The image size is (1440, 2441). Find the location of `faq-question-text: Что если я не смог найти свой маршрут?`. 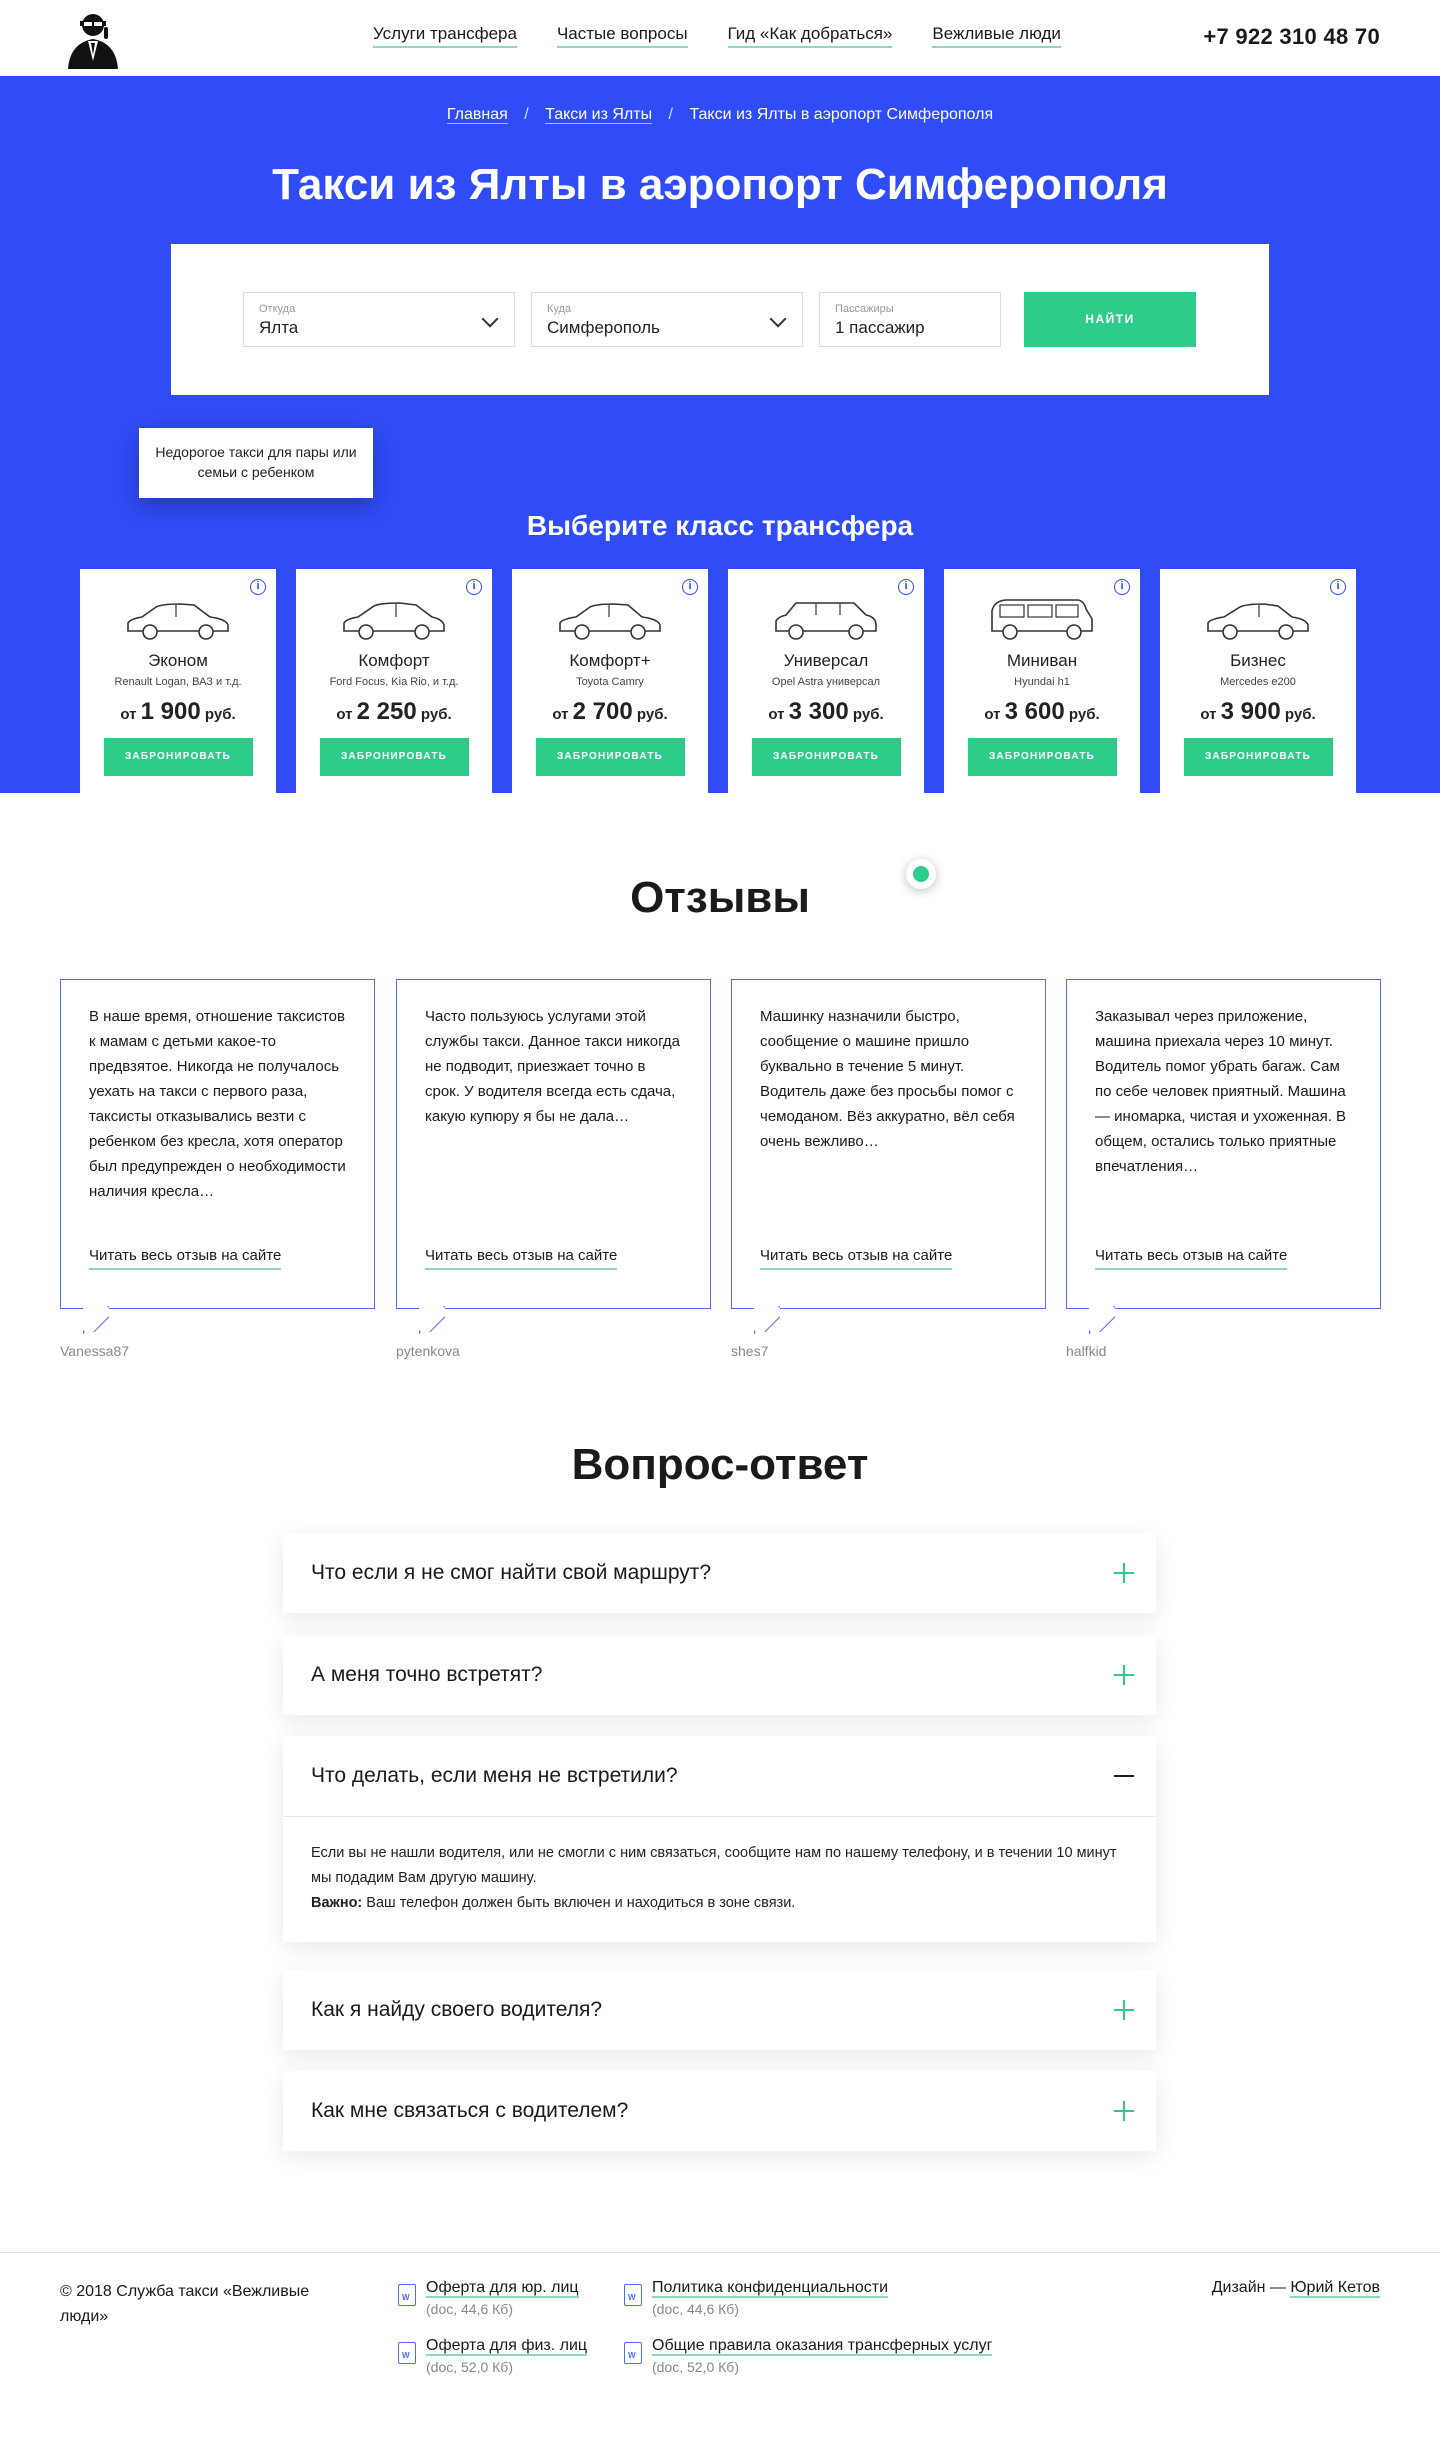

faq-question-text: Что если я не смог найти свой маршрут? is located at coordinates (511, 1572).